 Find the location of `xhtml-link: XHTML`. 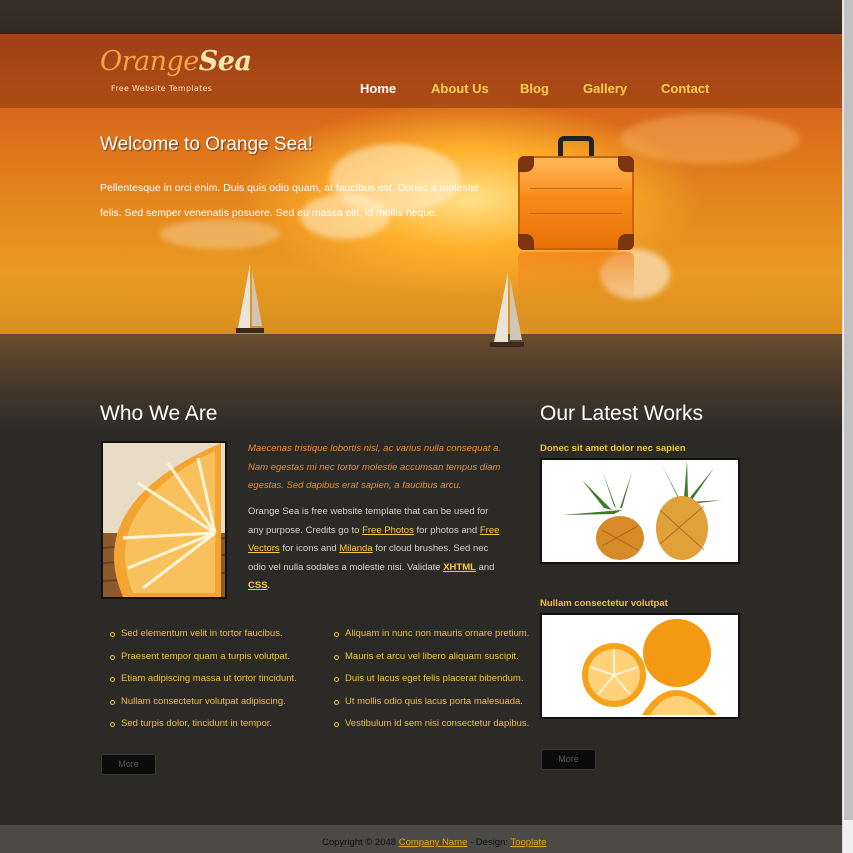

xhtml-link: XHTML is located at coordinates (459, 567).